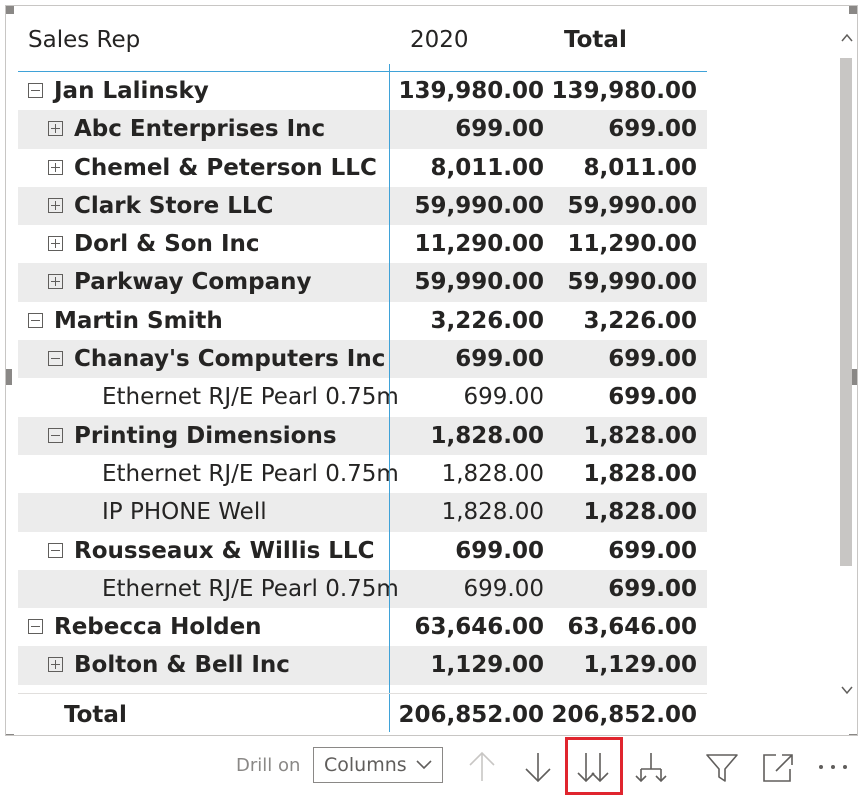 Image resolution: width=864 pixels, height=811 pixels. Describe the element at coordinates (362, 168) in the screenshot. I see `table-row: Chemel & Peterson LLC 8,011.00 8,011.00` at that location.